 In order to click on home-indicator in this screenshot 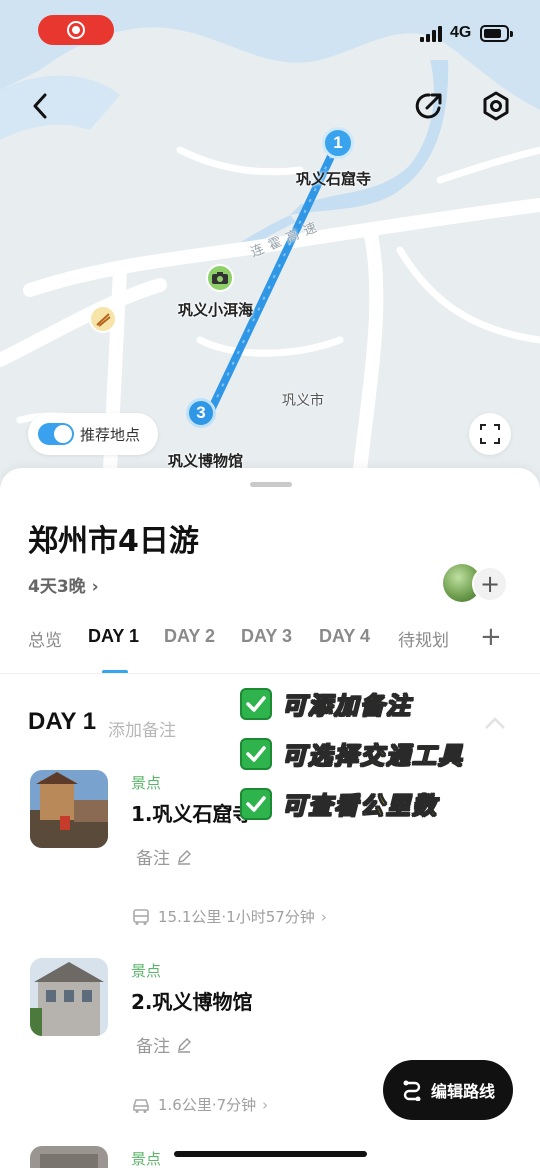, I will do `click(270, 1154)`.